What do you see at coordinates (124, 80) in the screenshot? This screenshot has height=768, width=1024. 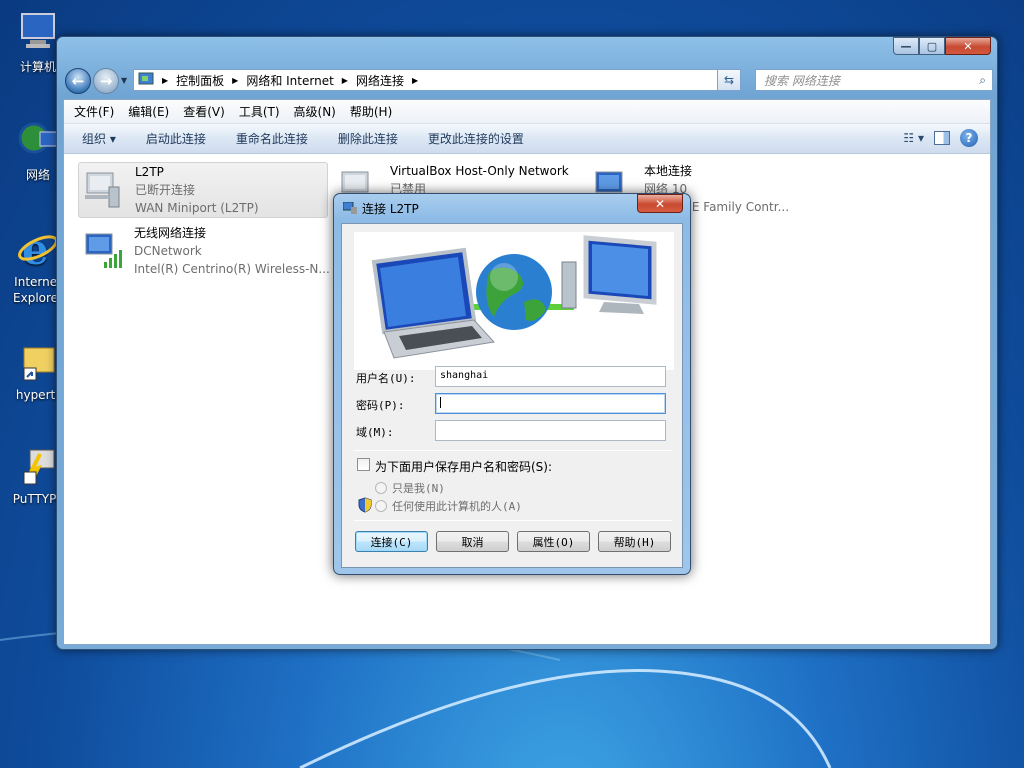 I see `recent-pages-dropdown: ▼` at bounding box center [124, 80].